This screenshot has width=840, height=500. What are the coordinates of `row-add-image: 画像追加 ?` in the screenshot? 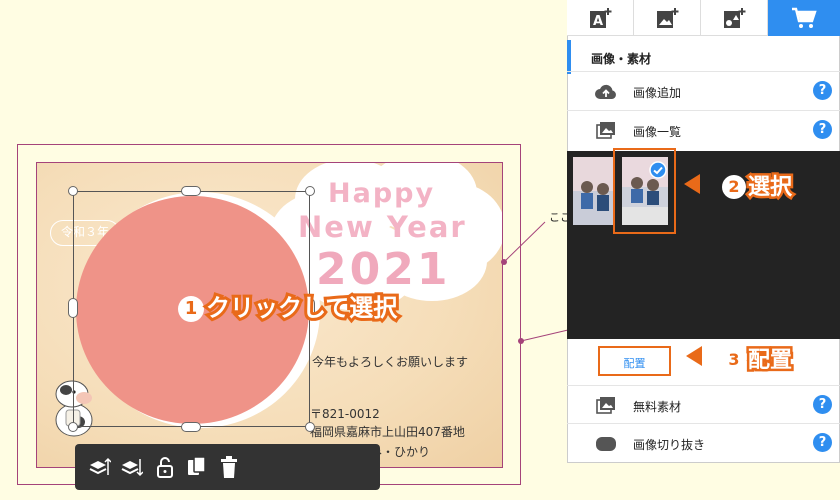 It's located at (703, 90).